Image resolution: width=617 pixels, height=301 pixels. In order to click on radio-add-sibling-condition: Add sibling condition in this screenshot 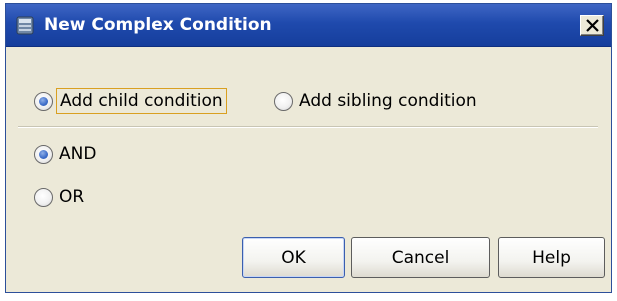, I will do `click(375, 101)`.